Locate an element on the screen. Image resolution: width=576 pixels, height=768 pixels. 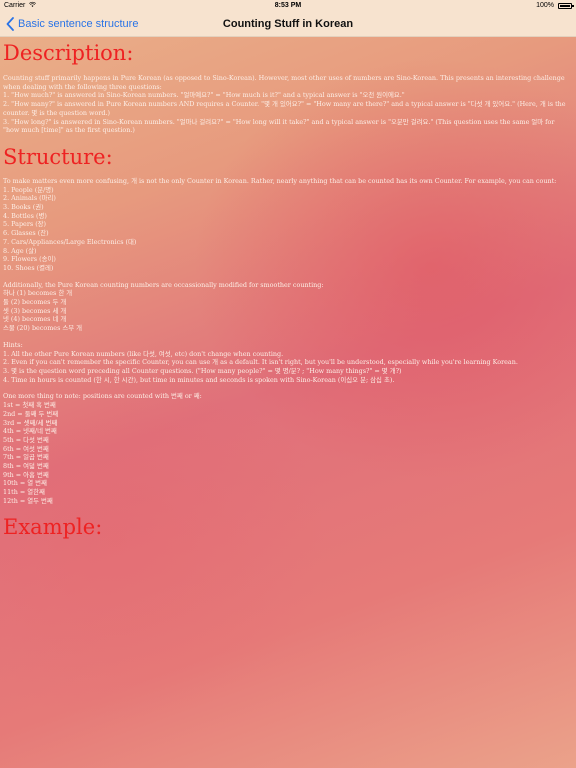
position-item: 12th = 열두 번째 is located at coordinates (28, 500).